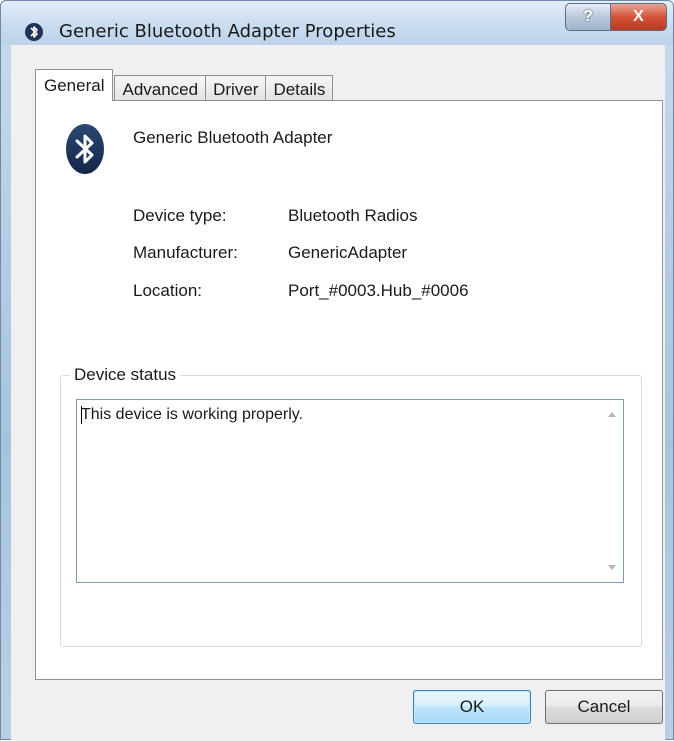 The height and width of the screenshot is (741, 674). I want to click on close-button: X, so click(639, 17).